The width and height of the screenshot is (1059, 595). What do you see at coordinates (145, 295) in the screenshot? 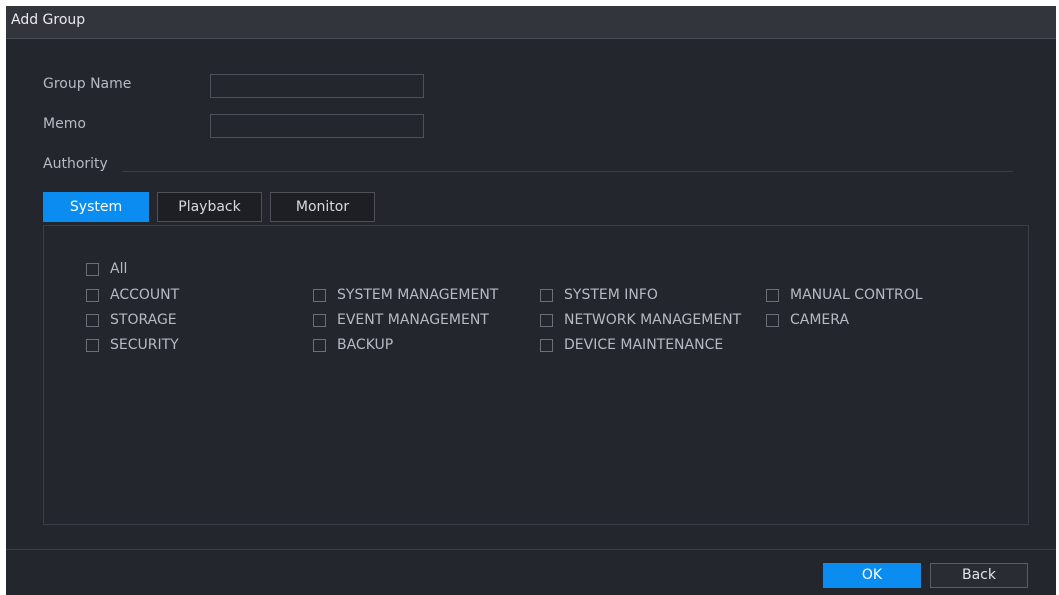
I see `checkbox-label: ACCOUNT` at bounding box center [145, 295].